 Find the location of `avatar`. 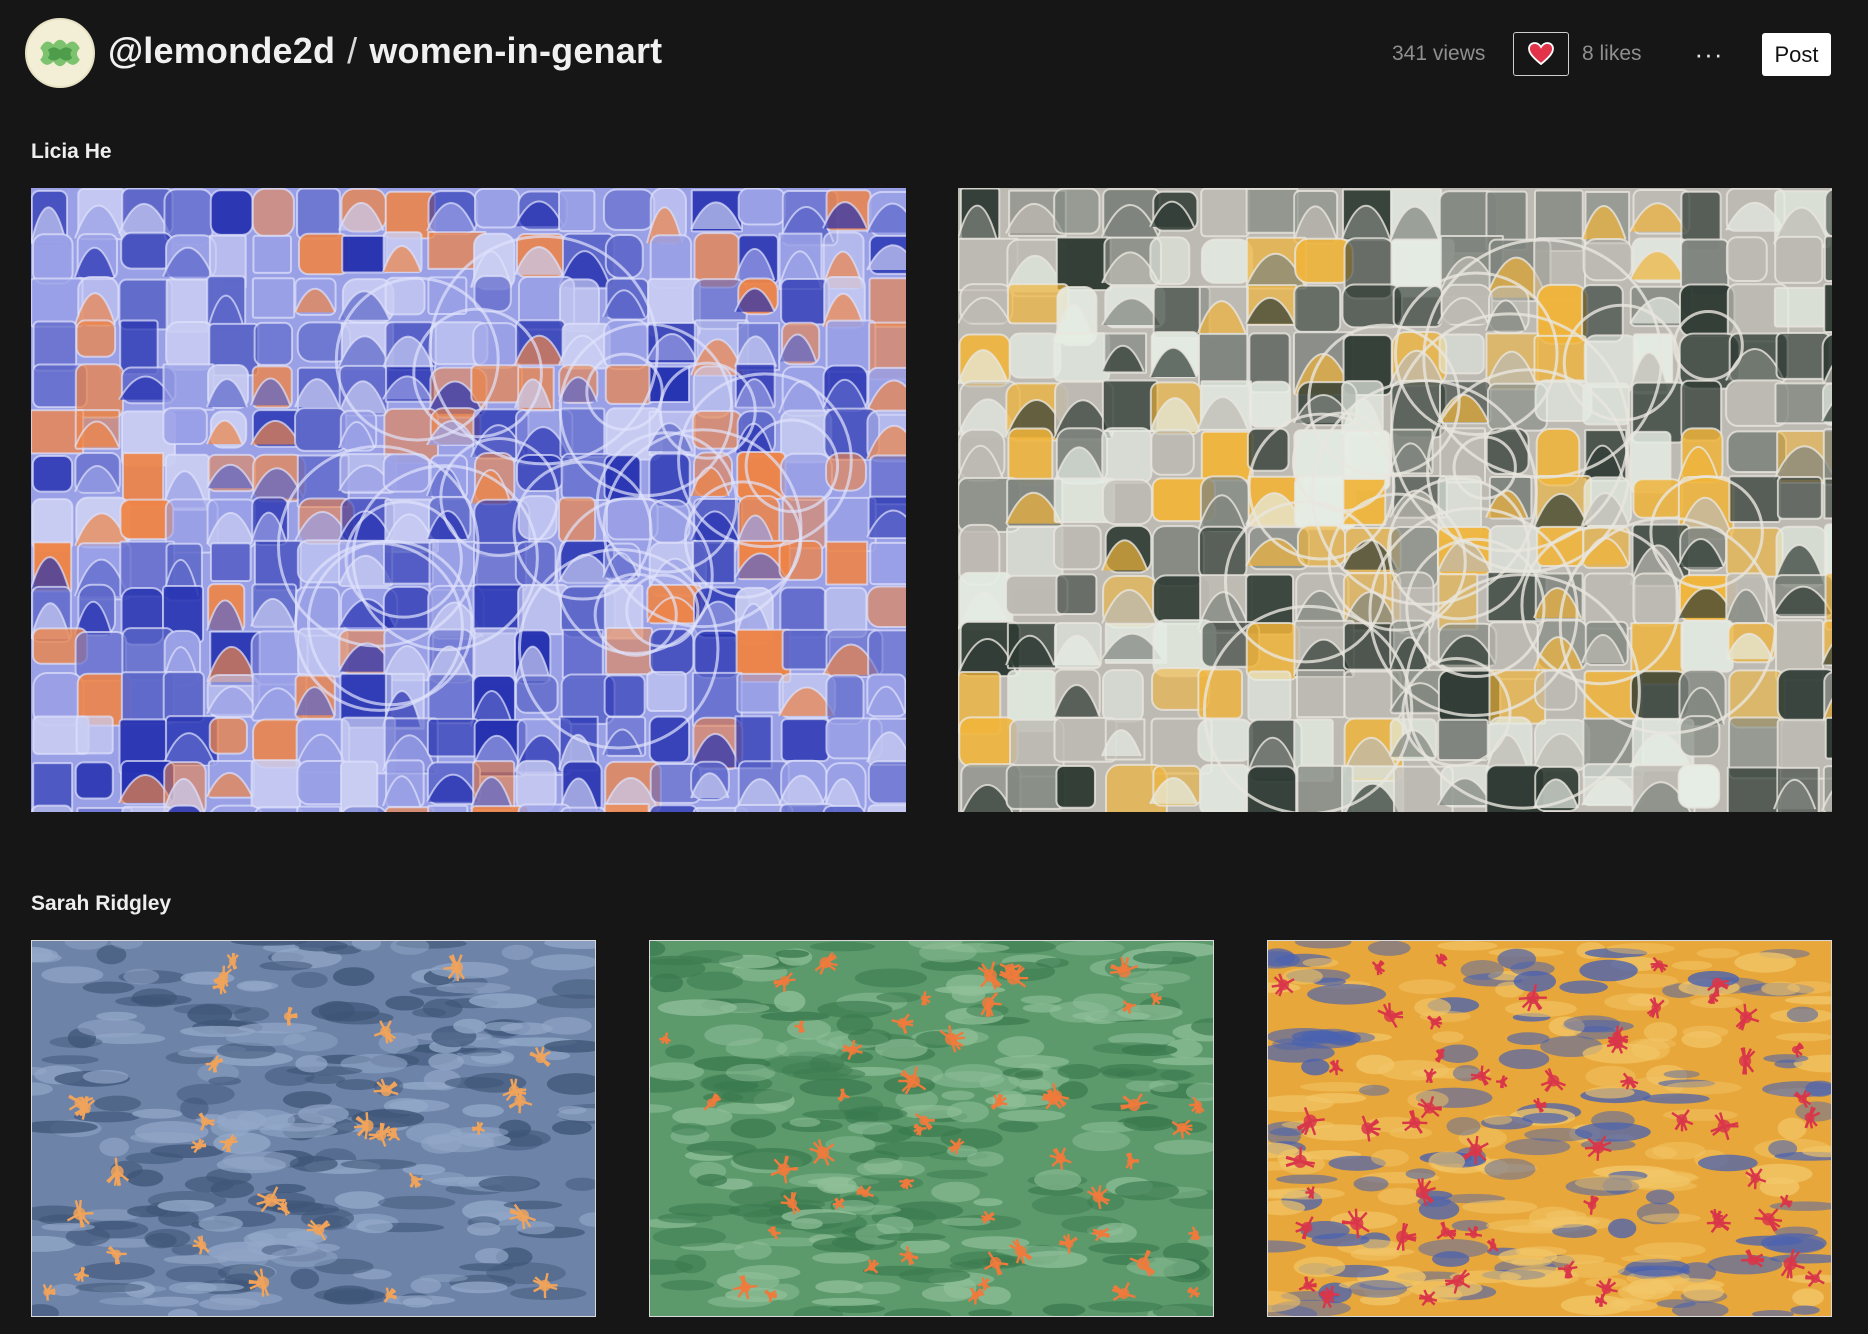

avatar is located at coordinates (60, 53).